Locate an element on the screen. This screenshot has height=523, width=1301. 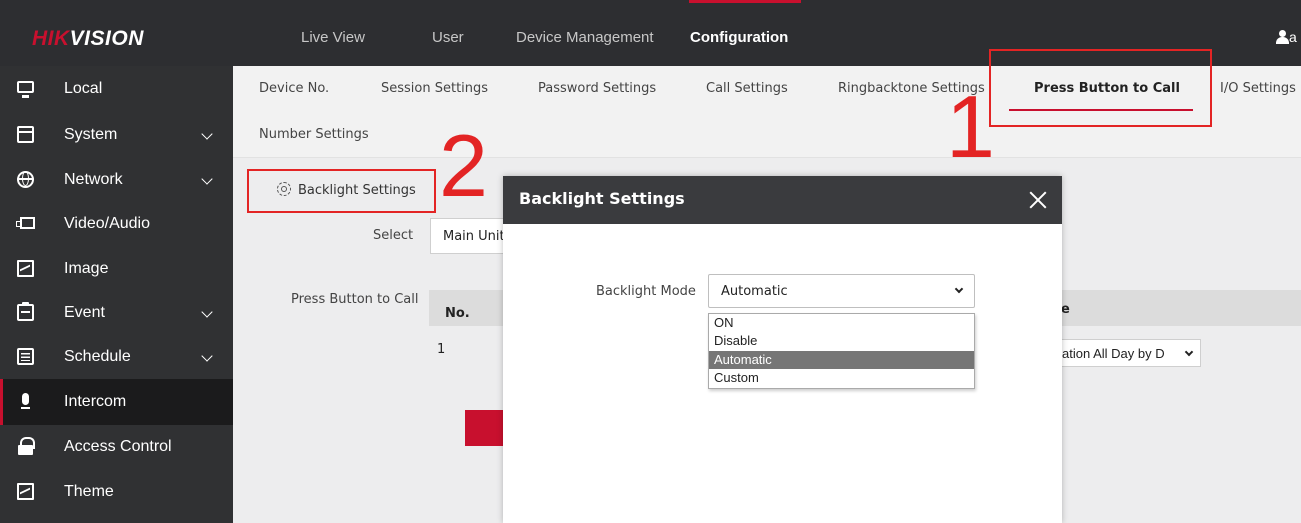
backlight-mode-label: Backlight Mode is located at coordinates (646, 291).